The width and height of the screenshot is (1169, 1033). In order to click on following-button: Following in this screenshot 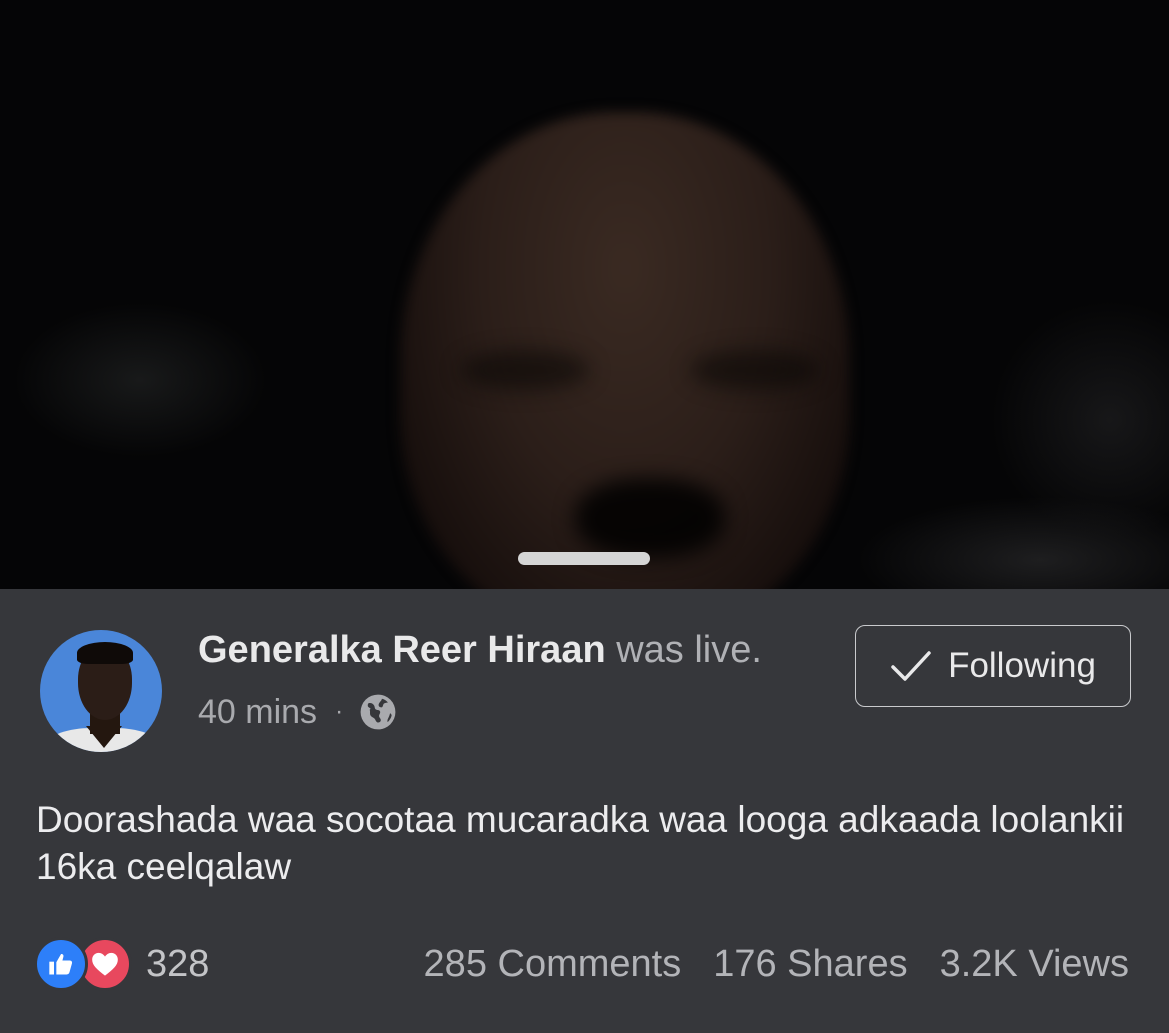, I will do `click(993, 666)`.